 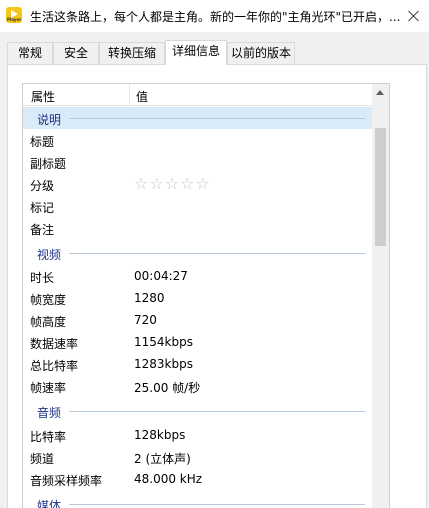 What do you see at coordinates (199, 386) in the screenshot?
I see `row-frame-rate: 帧速率 25.00 帧/秒` at bounding box center [199, 386].